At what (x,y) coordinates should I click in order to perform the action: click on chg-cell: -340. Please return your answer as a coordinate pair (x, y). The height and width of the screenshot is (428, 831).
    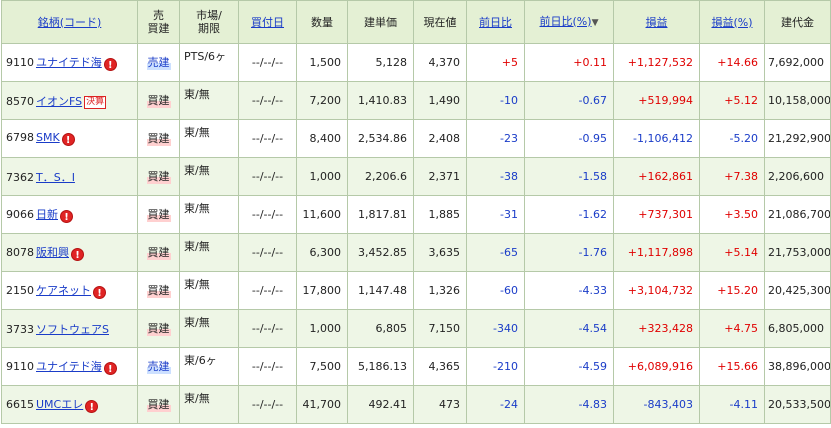
    Looking at the image, I should click on (495, 328).